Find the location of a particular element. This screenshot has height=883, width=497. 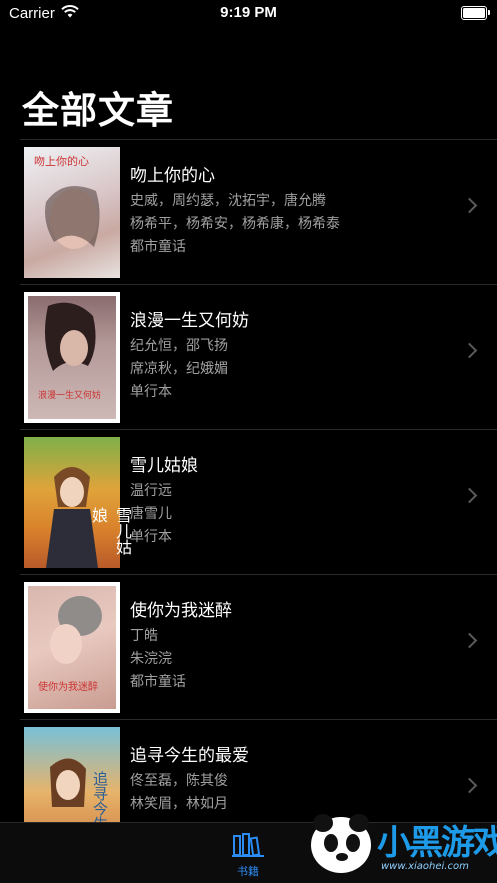

book-title: 浪漫一生又何妨 is located at coordinates (189, 321).